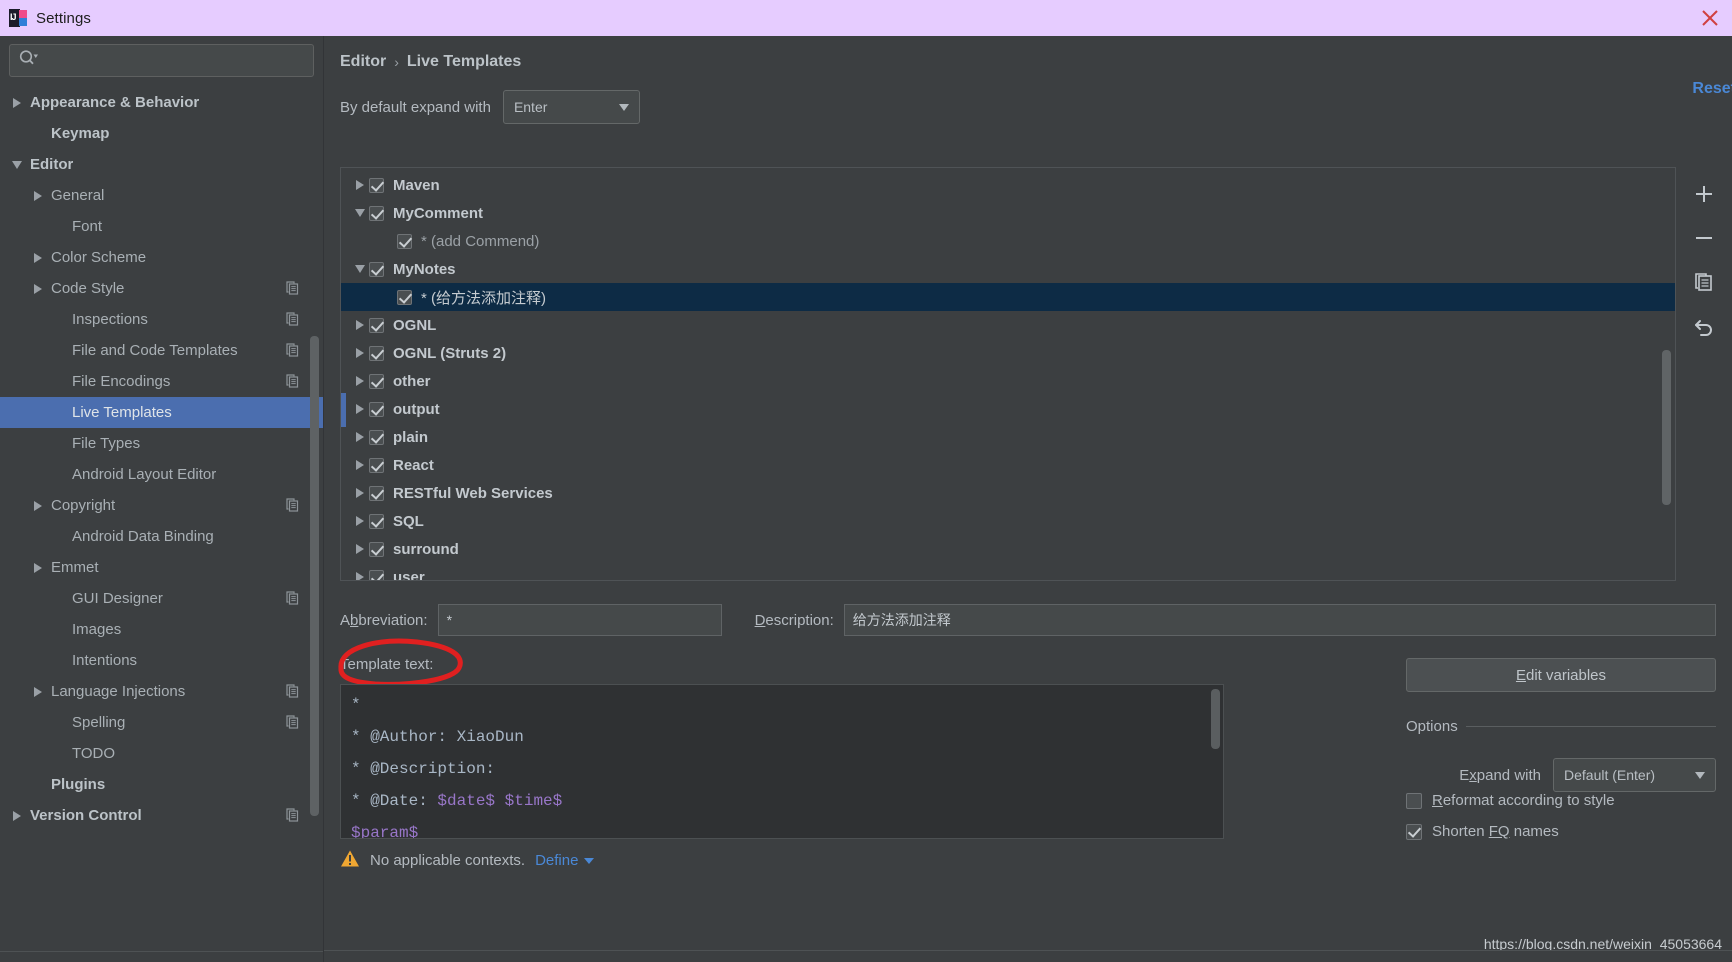 The height and width of the screenshot is (962, 1732). I want to click on sidebar-item-color-scheme: Color Scheme, so click(161, 257).